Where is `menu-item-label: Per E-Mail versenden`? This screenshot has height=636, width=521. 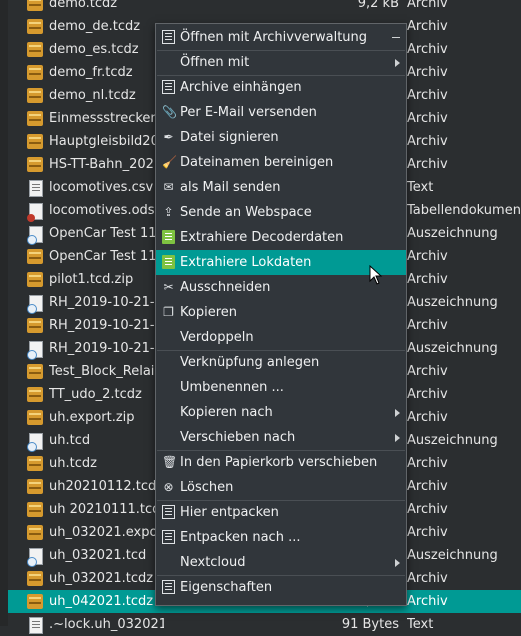 menu-item-label: Per E-Mail versenden is located at coordinates (248, 112).